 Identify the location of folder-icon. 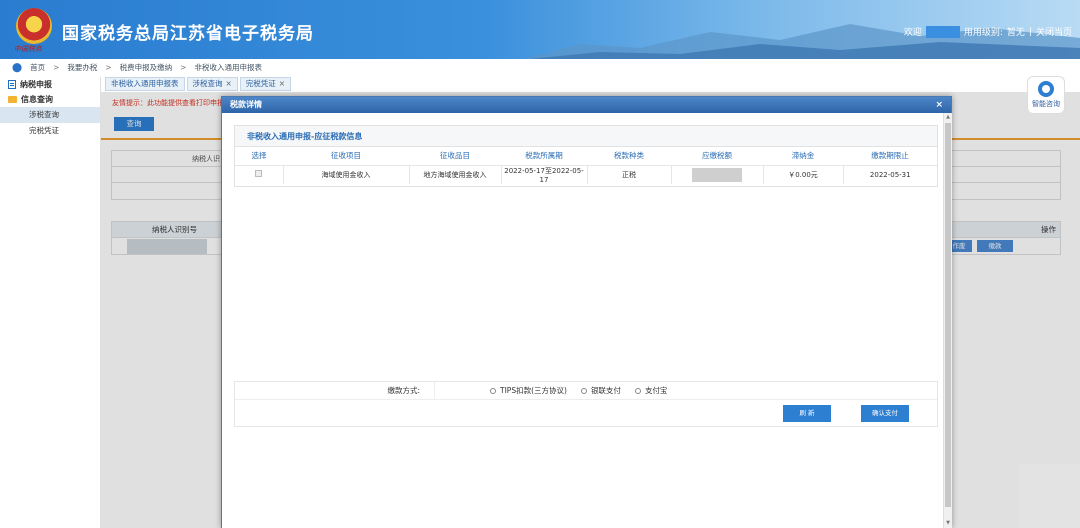
(12, 99).